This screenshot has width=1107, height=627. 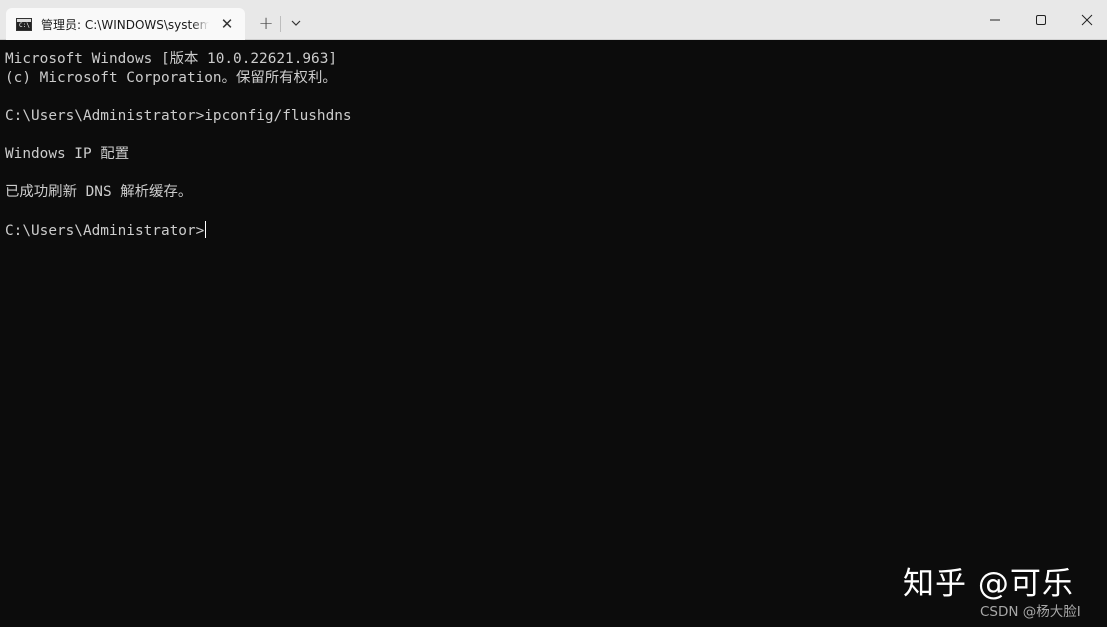 What do you see at coordinates (105, 231) in the screenshot?
I see `terminal-prompt: C:\Users\Administrator>` at bounding box center [105, 231].